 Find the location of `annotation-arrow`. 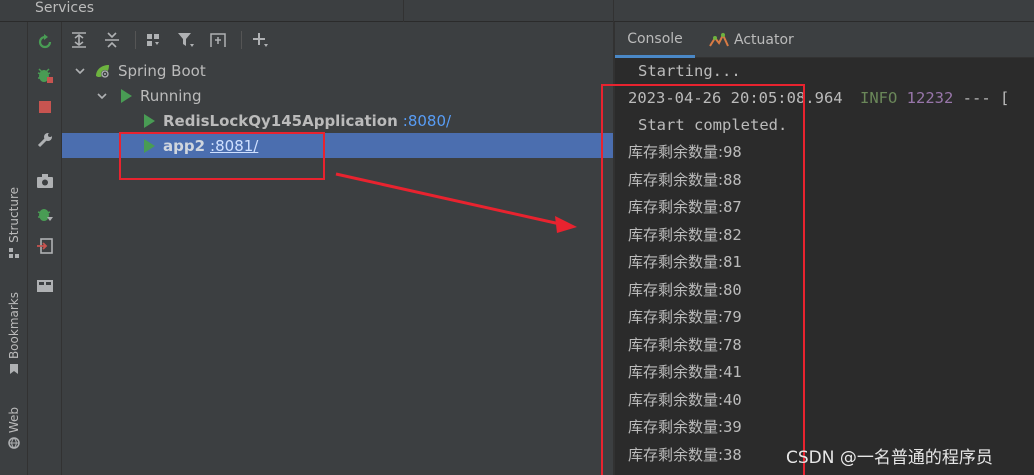

annotation-arrow is located at coordinates (456, 202).